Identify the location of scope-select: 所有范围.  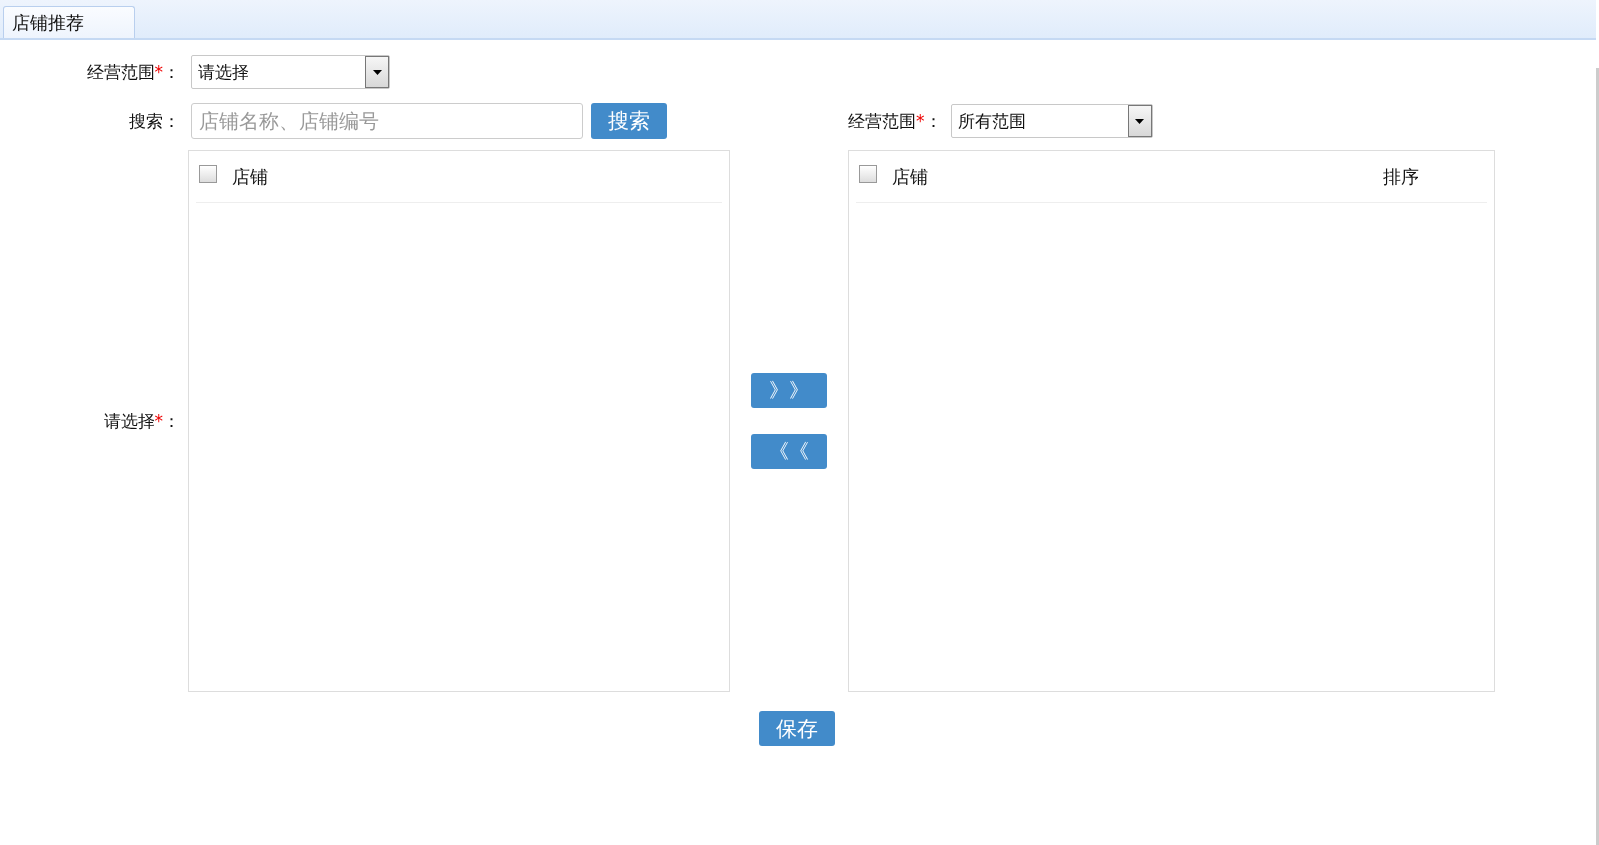
(1051, 121).